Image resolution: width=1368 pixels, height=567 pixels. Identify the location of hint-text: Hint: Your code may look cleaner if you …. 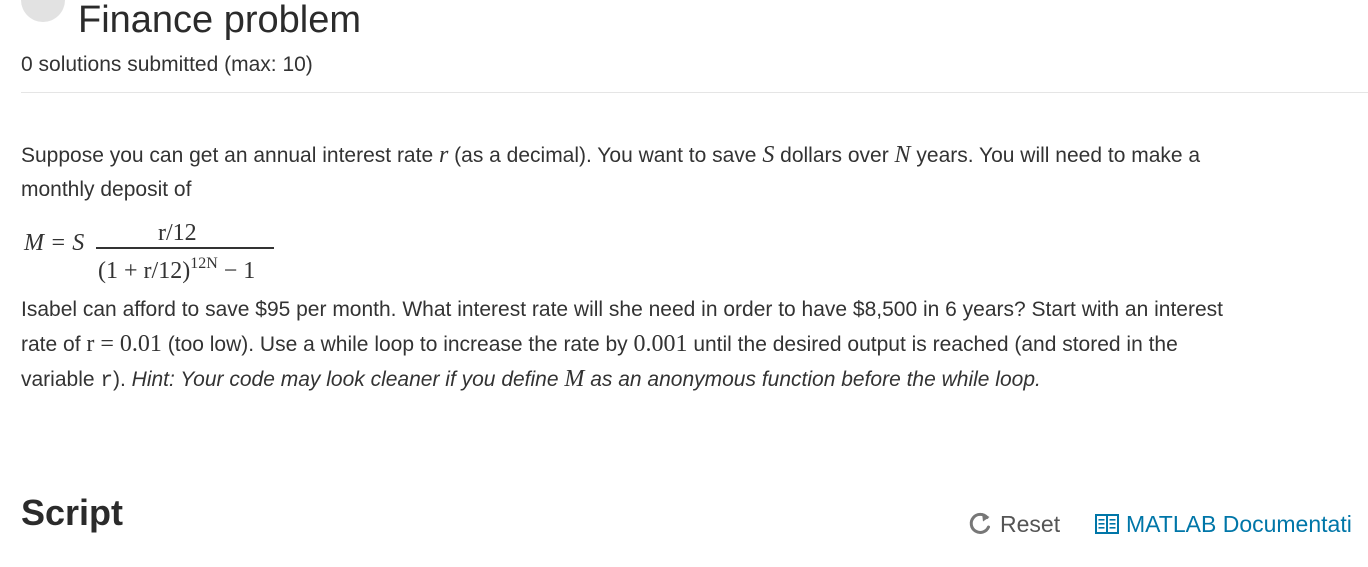
(586, 379).